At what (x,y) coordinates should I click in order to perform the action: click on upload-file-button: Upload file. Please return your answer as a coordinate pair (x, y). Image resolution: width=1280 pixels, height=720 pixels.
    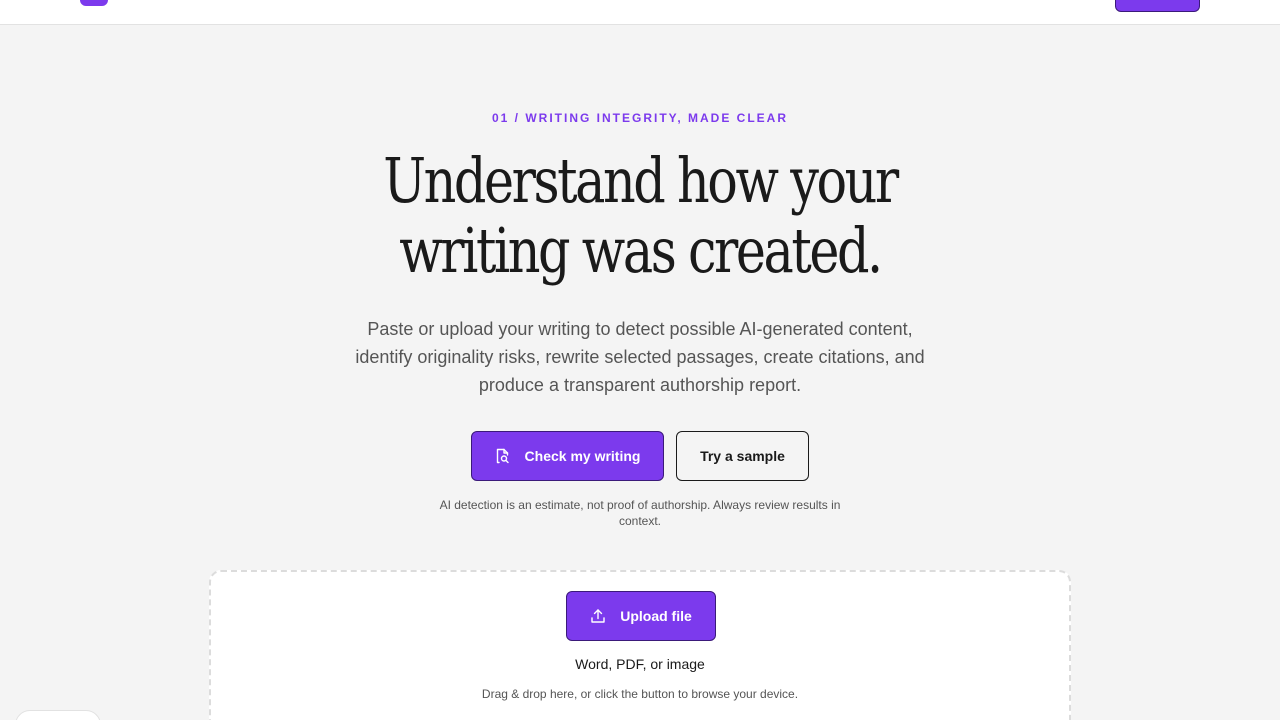
    Looking at the image, I should click on (641, 616).